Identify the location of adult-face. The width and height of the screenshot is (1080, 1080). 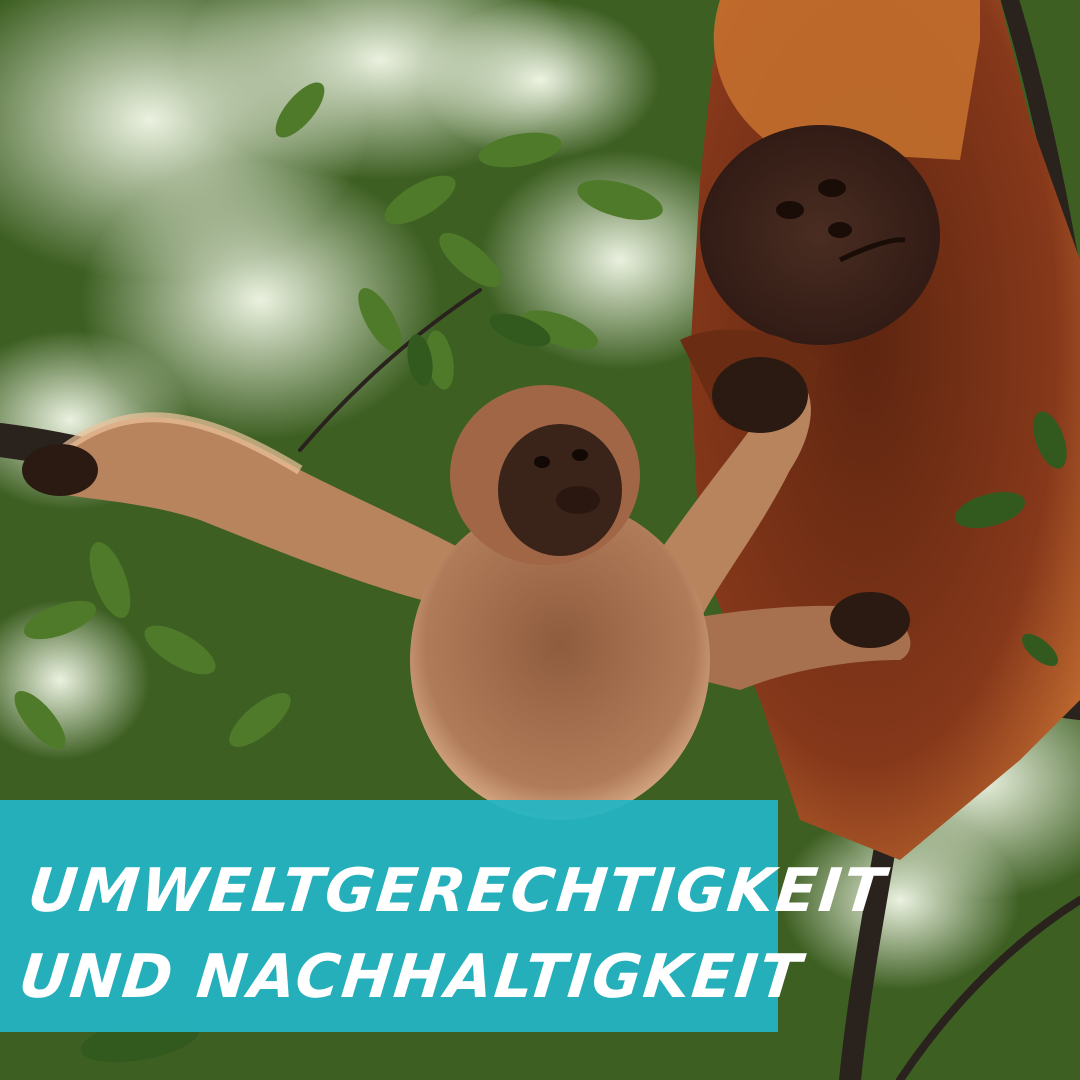
(820, 235).